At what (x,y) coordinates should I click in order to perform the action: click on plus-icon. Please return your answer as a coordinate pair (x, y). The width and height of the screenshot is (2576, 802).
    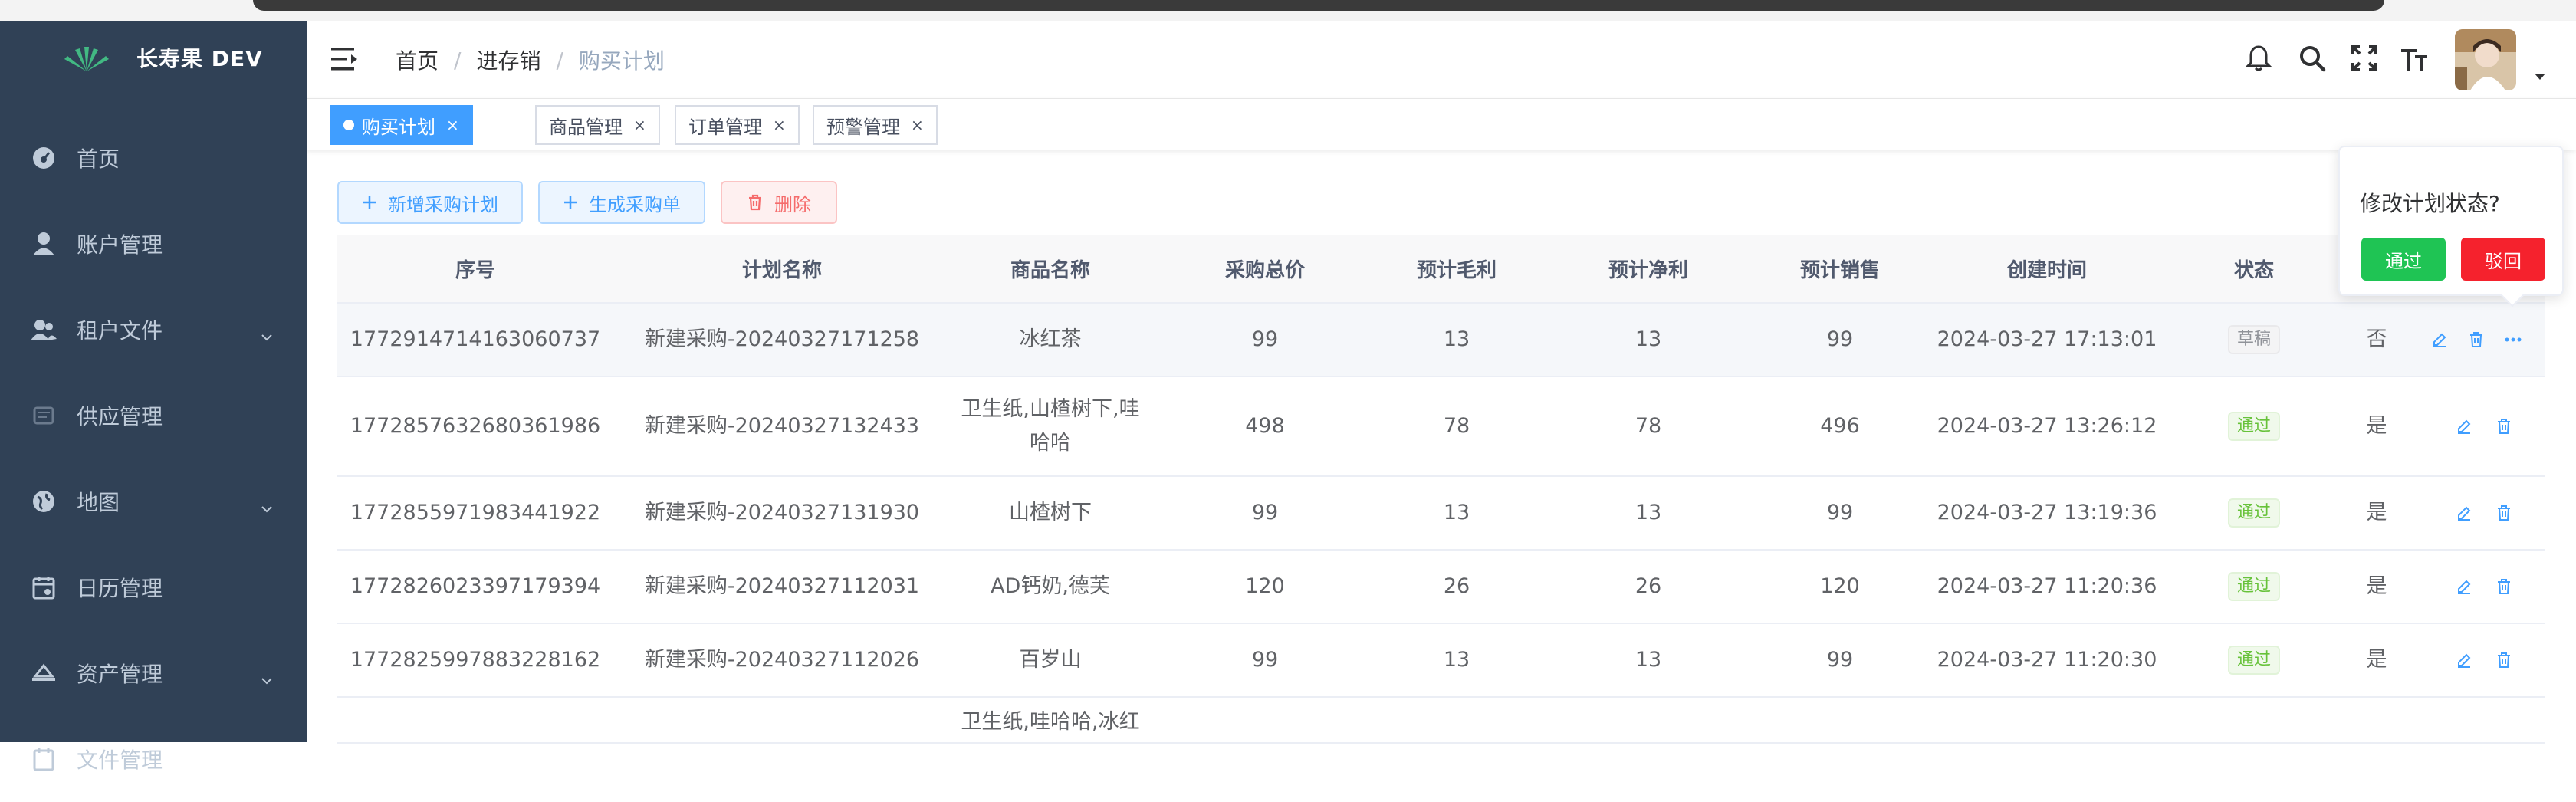
    Looking at the image, I should click on (369, 202).